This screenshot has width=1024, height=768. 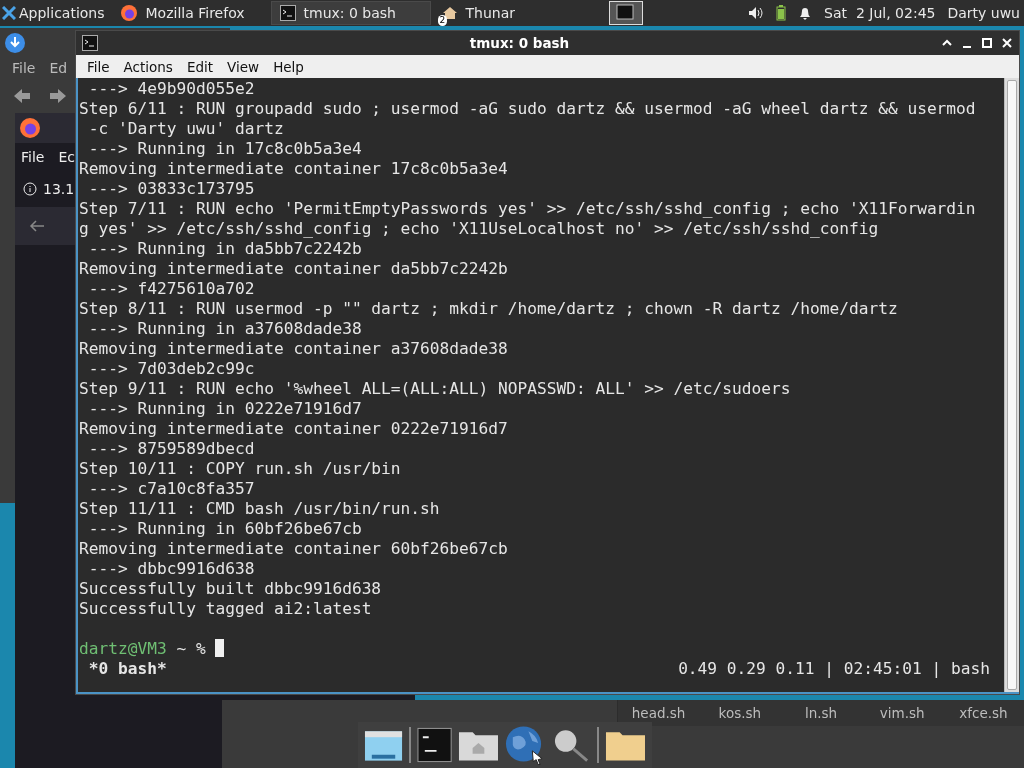 I want to click on close-icon, so click(x=1007, y=43).